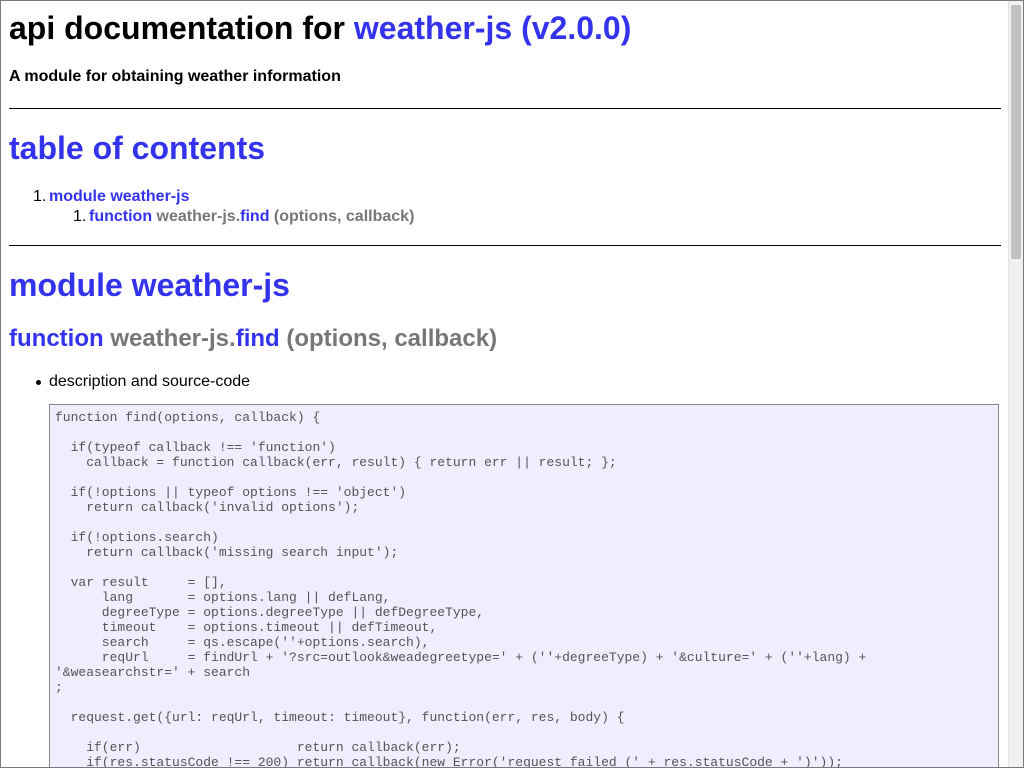 This screenshot has width=1024, height=768. Describe the element at coordinates (173, 338) in the screenshot. I see `function-owner: weather-js.` at that location.